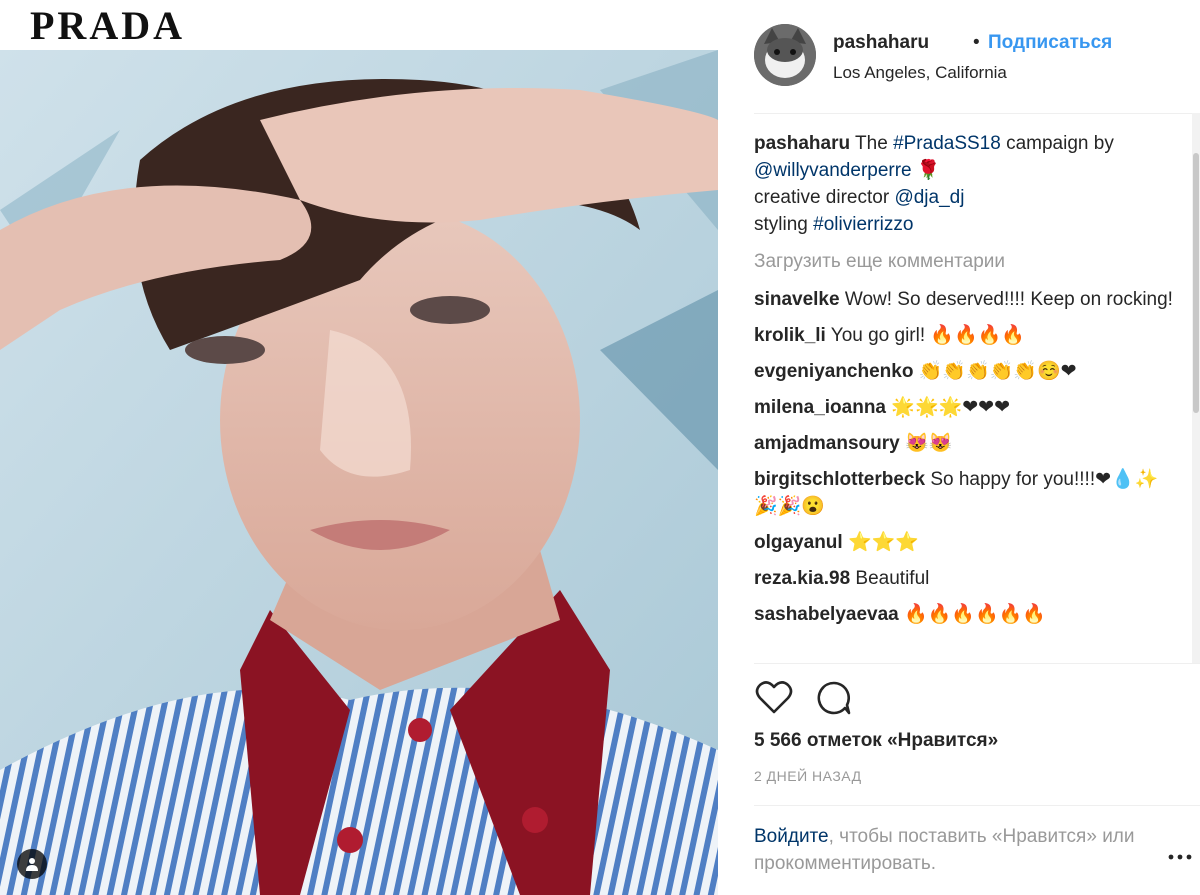 This screenshot has height=895, width=1200. What do you see at coordinates (997, 371) in the screenshot?
I see `comment-text: 👏👏👏👏👏☺️❤` at bounding box center [997, 371].